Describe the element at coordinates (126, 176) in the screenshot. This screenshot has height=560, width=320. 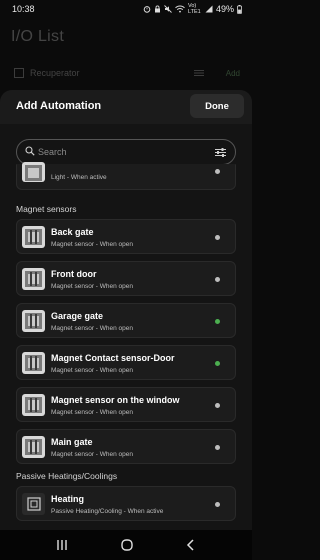
I see `list-item-partial: Light - When active` at that location.